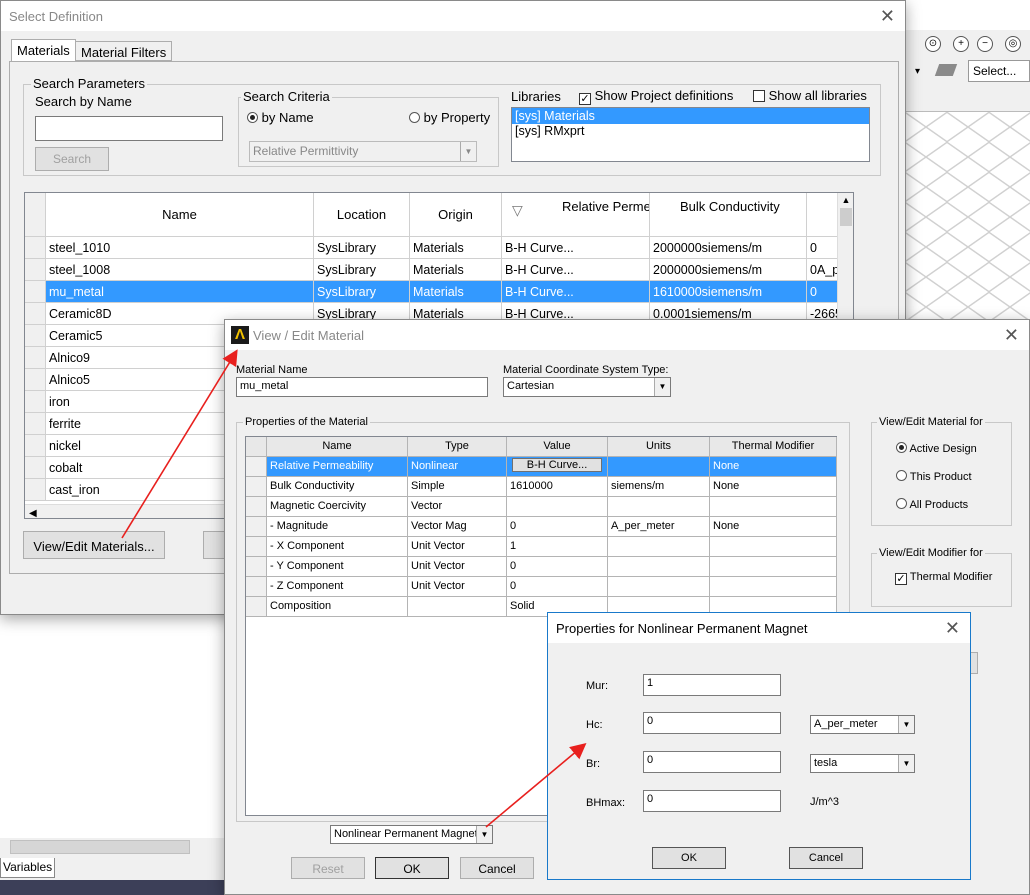 The image size is (1030, 895). What do you see at coordinates (536, 785) in the screenshot?
I see `annotation-arrow-to-nonlinear-dialog` at bounding box center [536, 785].